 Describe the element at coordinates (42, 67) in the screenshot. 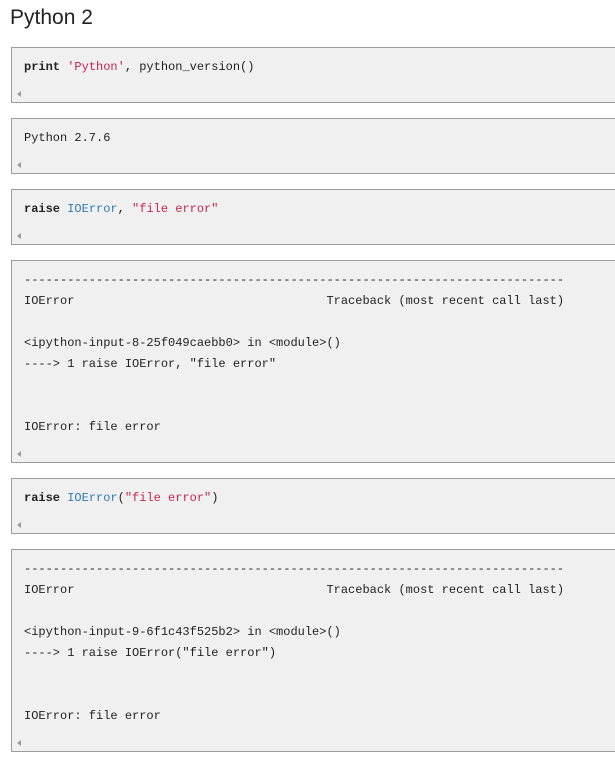

I see `keyword-print: print` at that location.